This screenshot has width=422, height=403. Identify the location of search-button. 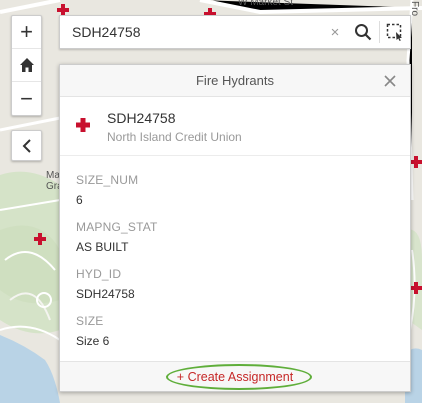
(363, 32).